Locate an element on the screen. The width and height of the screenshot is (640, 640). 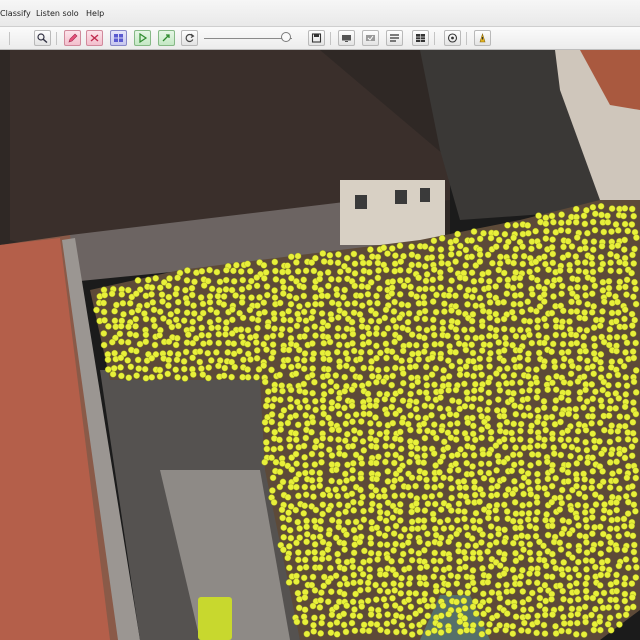
menu-listen-solo: Listen solo is located at coordinates (57, 14).